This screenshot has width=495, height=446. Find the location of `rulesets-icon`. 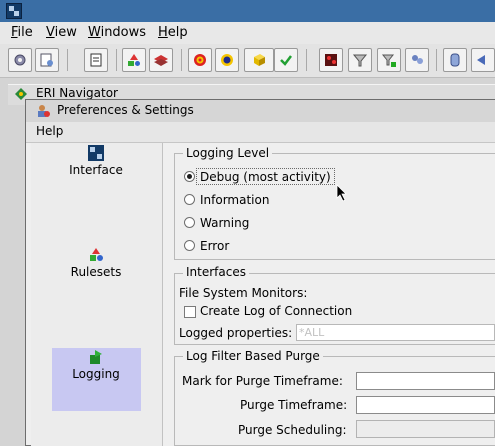

rulesets-icon is located at coordinates (96, 255).